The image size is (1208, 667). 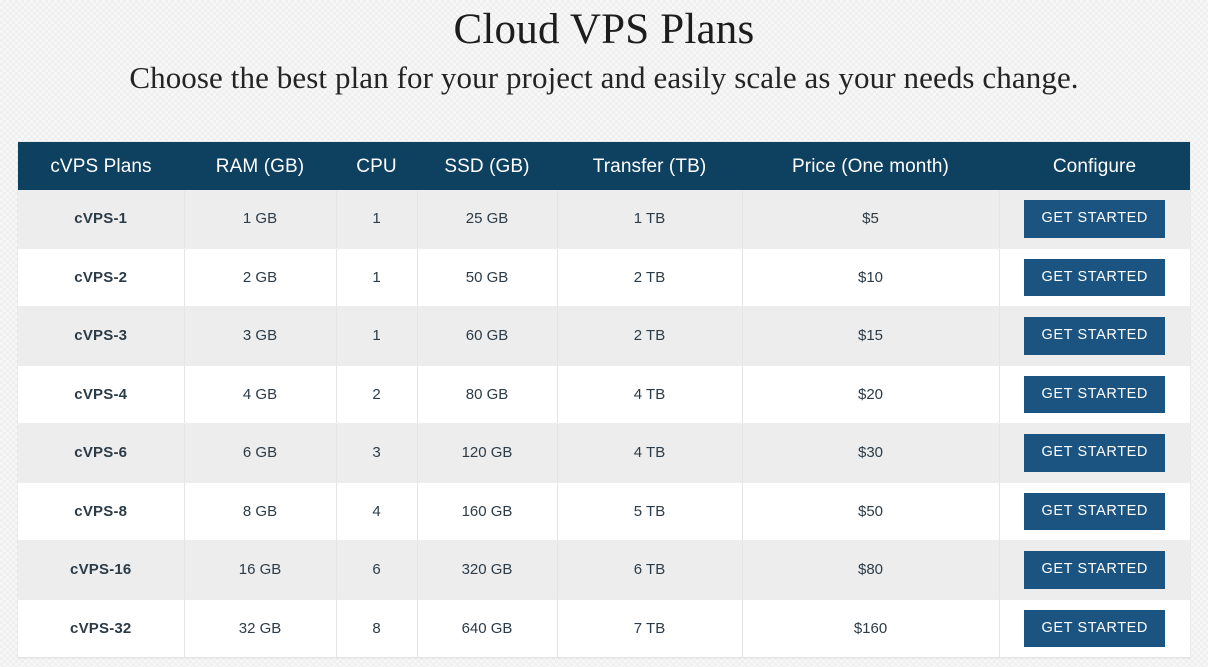 I want to click on cell-price: $10, so click(x=871, y=277).